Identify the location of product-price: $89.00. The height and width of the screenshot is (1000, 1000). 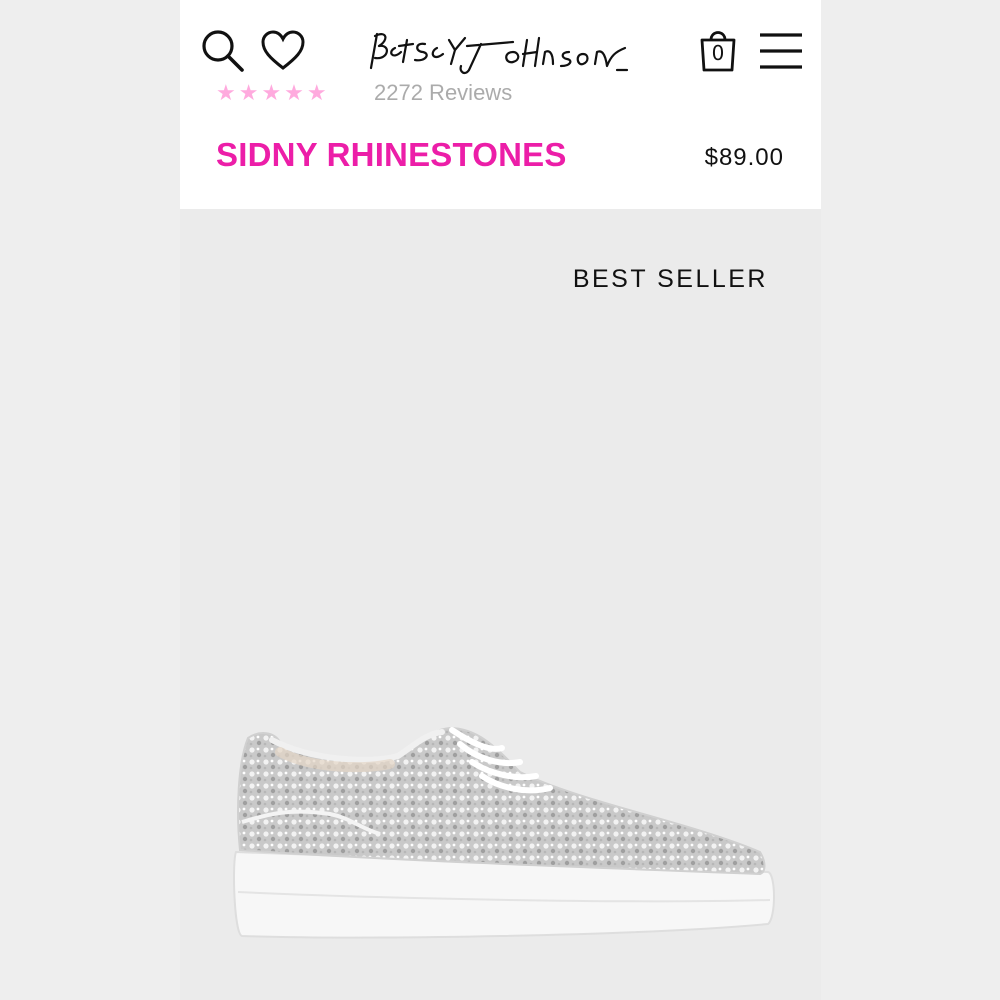
(744, 157).